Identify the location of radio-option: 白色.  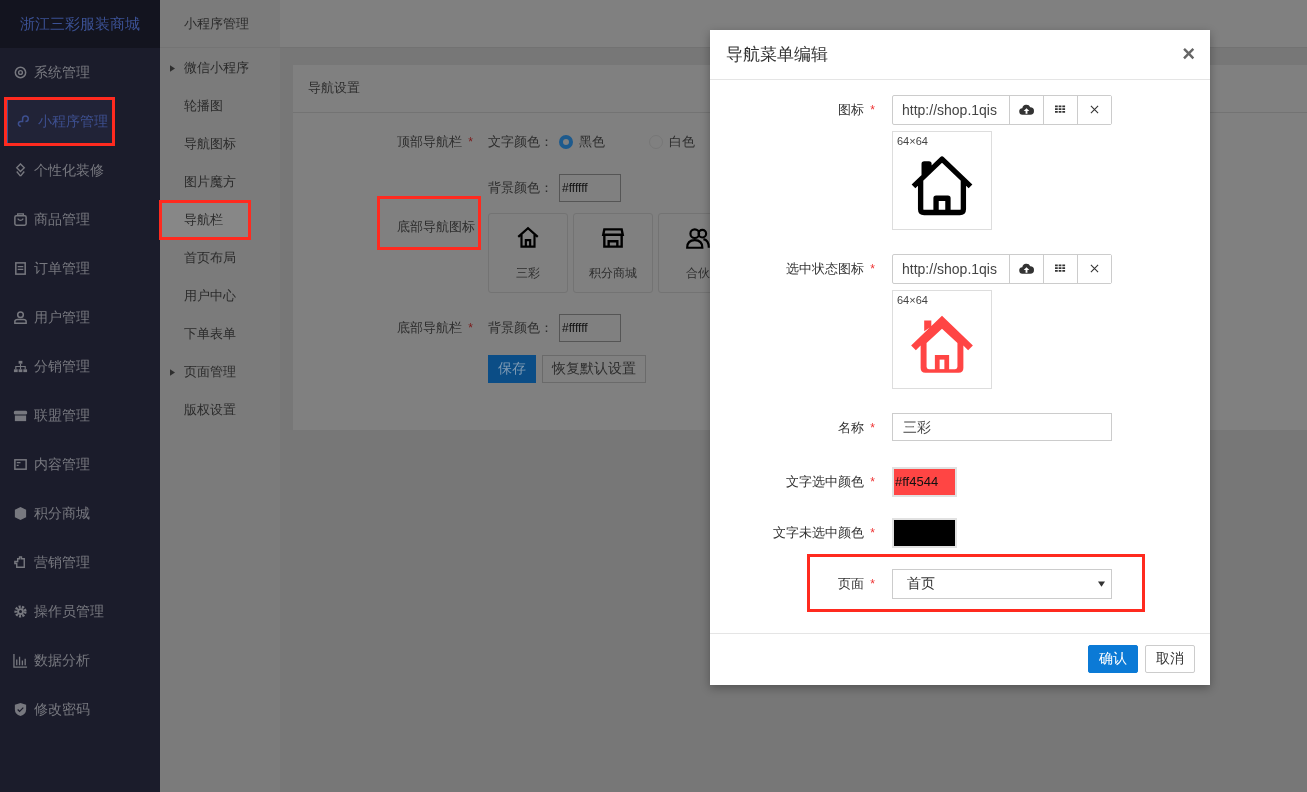
(672, 142).